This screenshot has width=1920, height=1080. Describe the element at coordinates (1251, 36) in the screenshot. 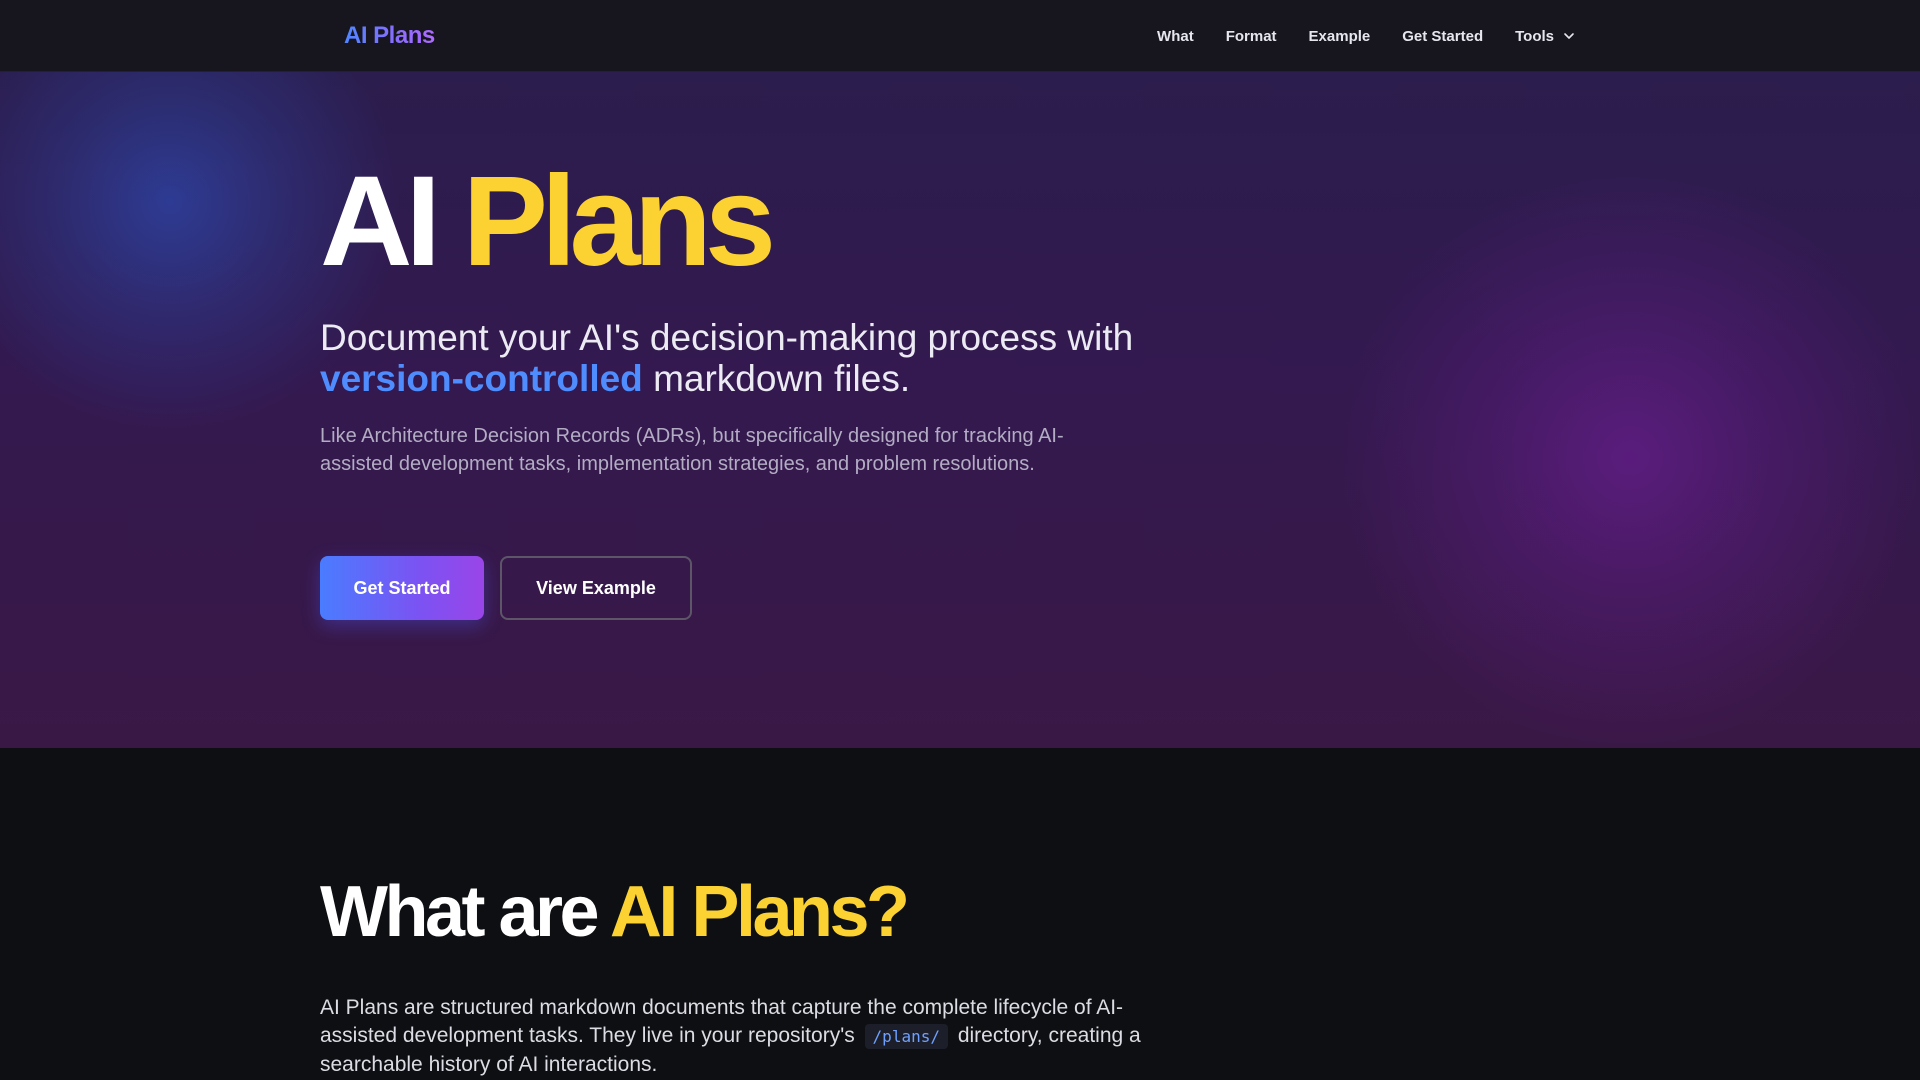

I see `nav-link-format: Format` at that location.